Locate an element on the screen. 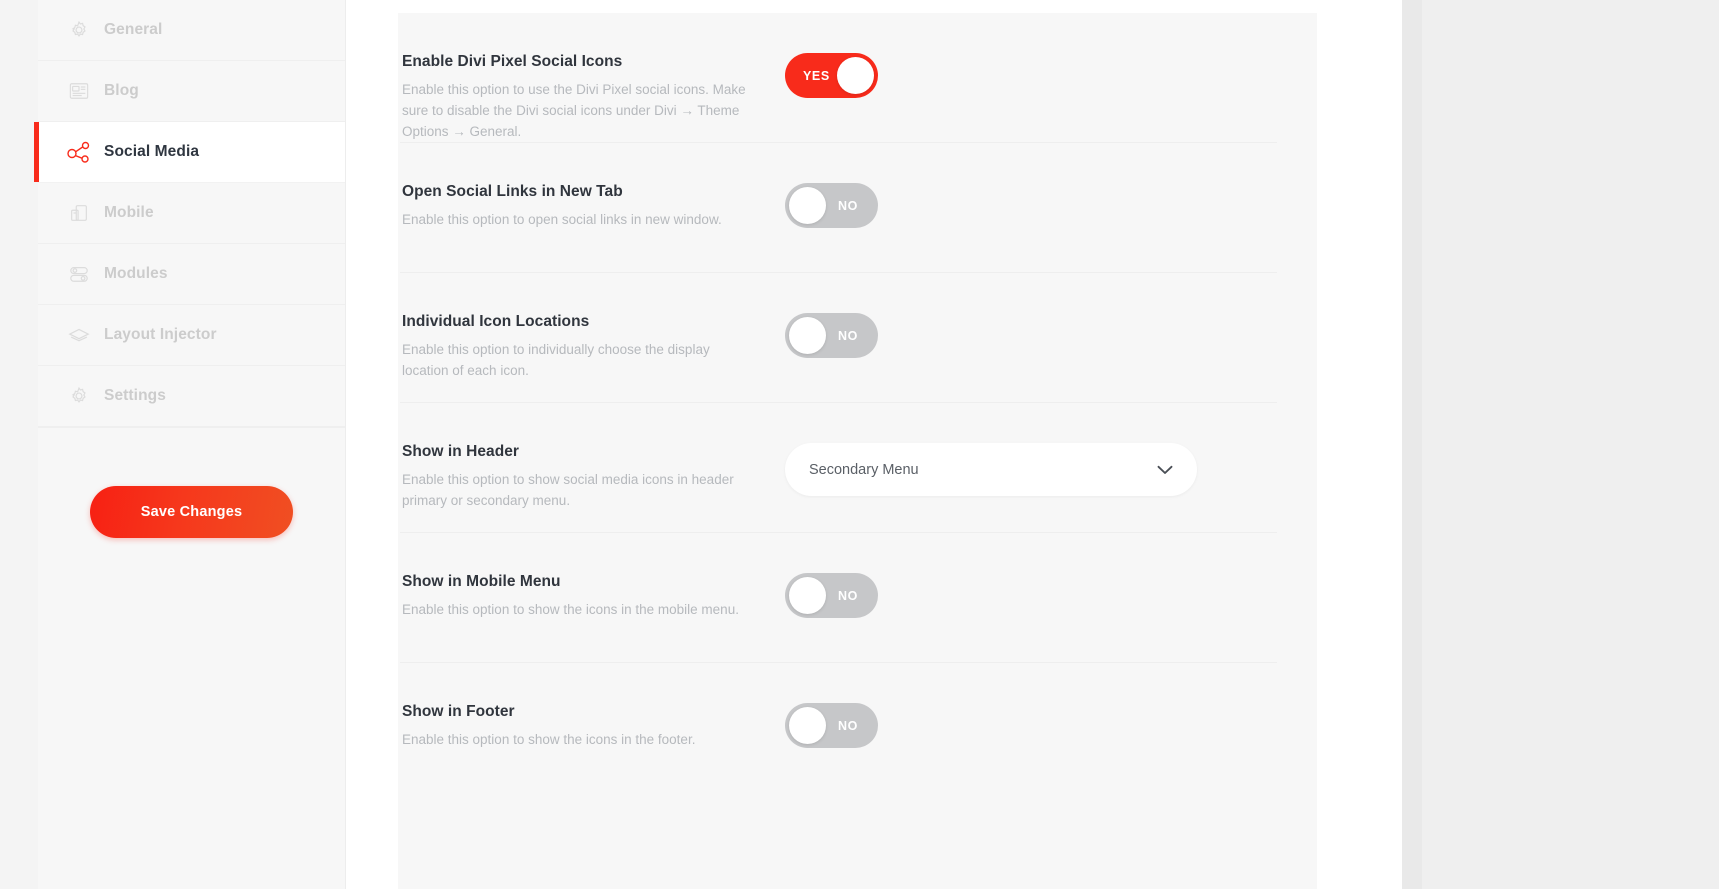 Image resolution: width=1719 pixels, height=889 pixels. sidebar-item-label: Layout Injector is located at coordinates (160, 334).